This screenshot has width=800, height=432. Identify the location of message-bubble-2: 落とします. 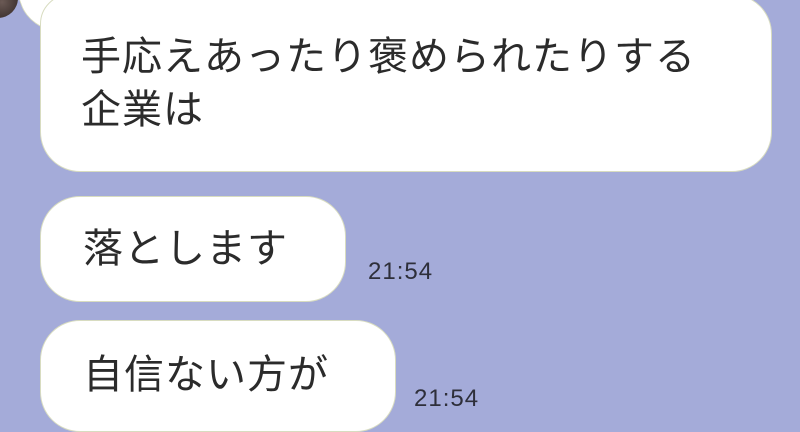
(193, 249).